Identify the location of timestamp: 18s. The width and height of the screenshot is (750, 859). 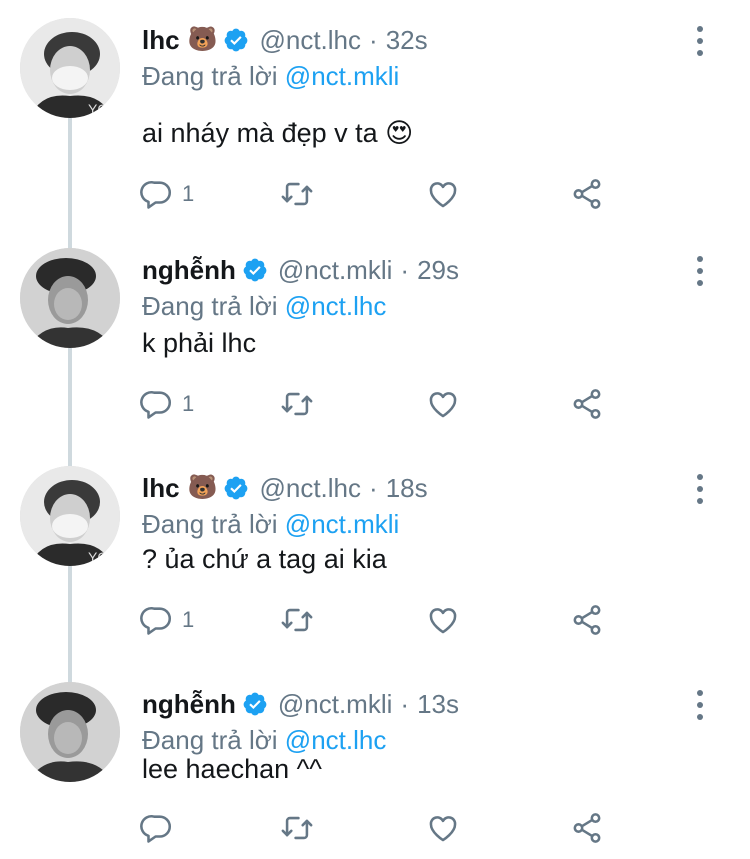
(407, 488).